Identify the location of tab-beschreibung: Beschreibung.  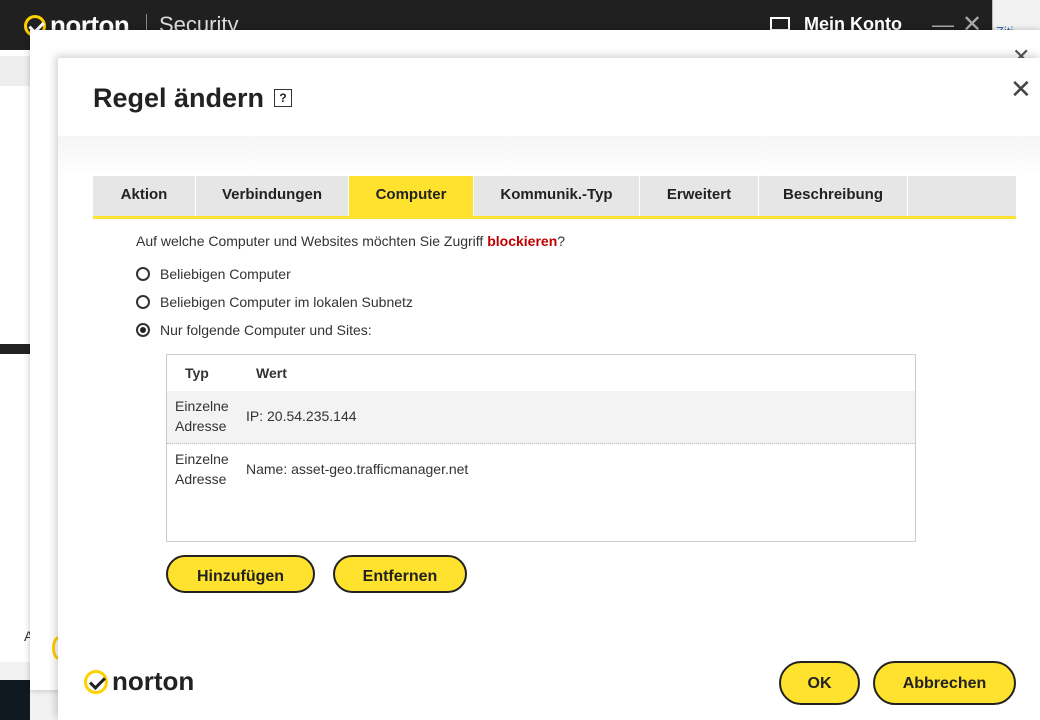
(833, 196).